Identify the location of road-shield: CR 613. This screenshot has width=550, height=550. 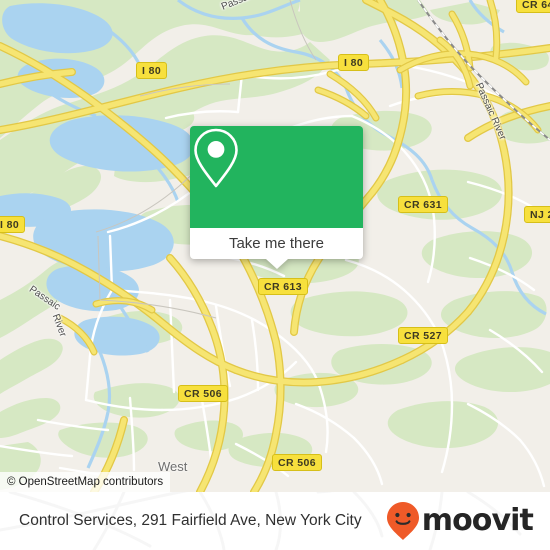
(283, 286).